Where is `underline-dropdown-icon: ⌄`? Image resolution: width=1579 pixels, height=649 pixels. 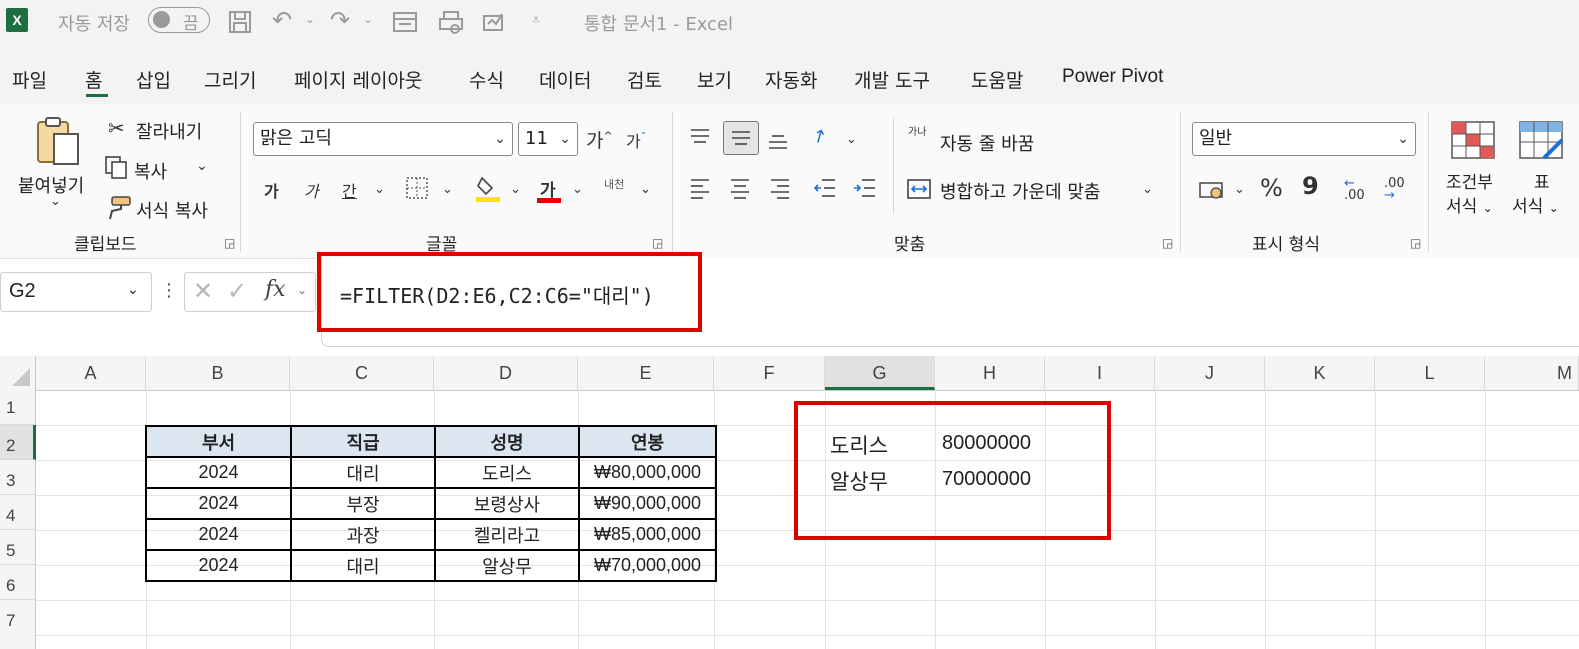 underline-dropdown-icon: ⌄ is located at coordinates (379, 189).